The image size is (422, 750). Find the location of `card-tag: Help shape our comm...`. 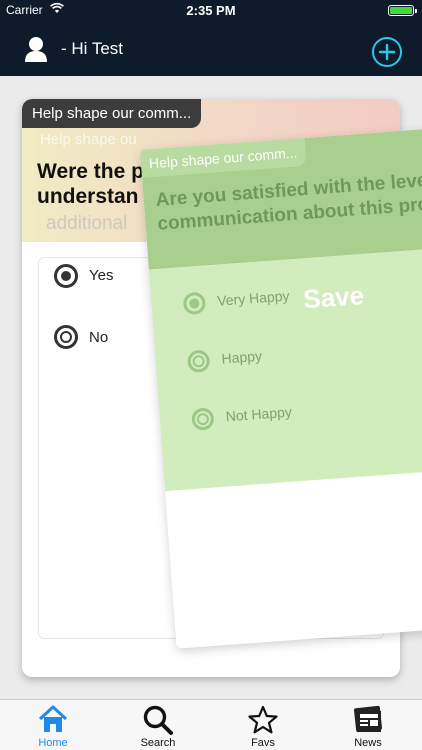

card-tag: Help shape our comm... is located at coordinates (112, 113).